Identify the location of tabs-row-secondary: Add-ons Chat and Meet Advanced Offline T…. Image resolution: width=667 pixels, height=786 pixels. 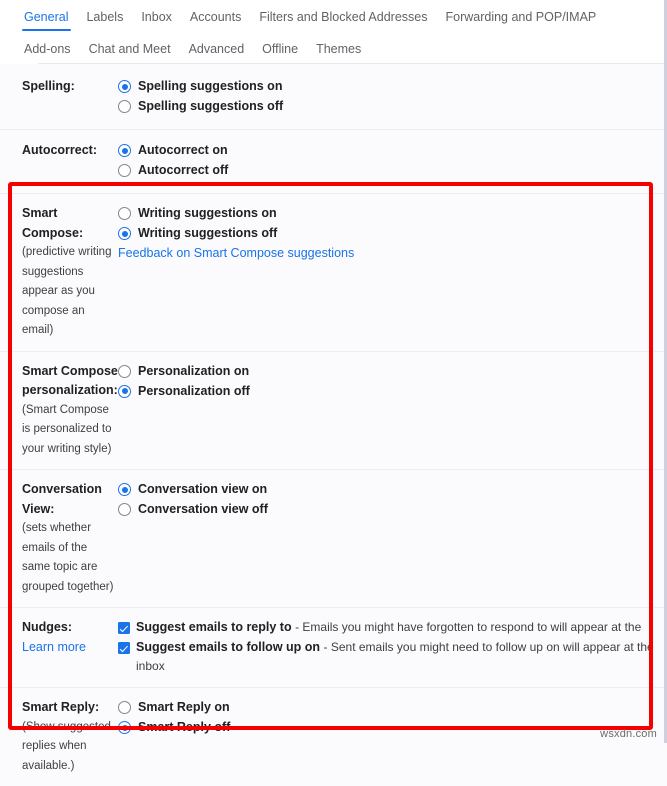
(333, 47).